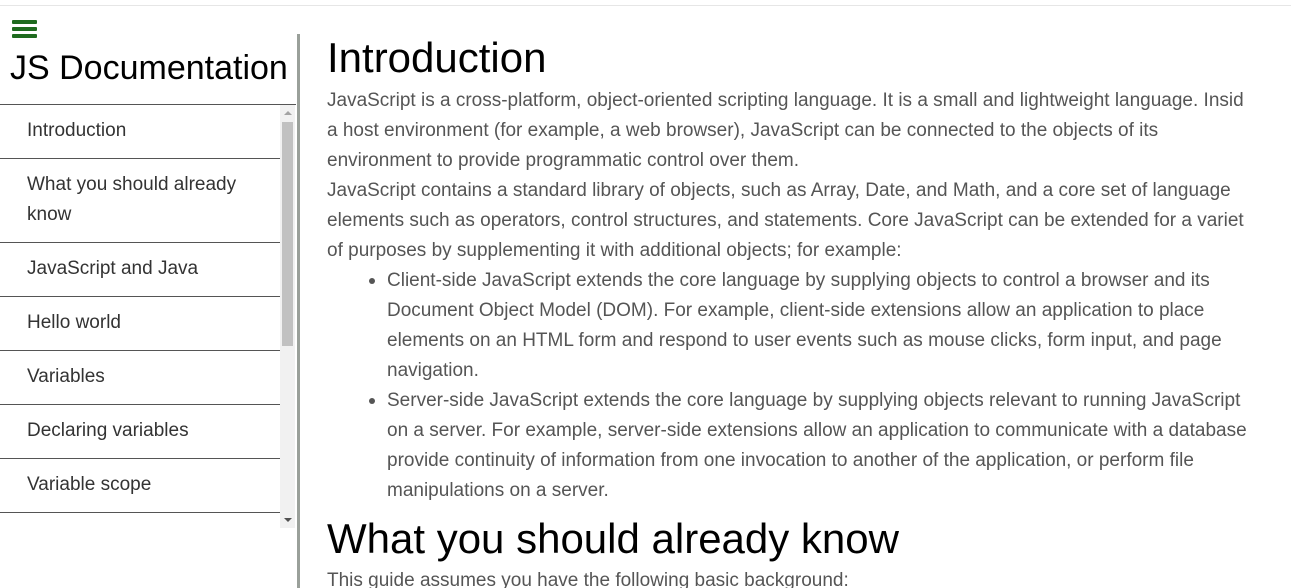 This screenshot has width=1291, height=588. I want to click on nav-link-declaring-variables: Declaring variables, so click(140, 432).